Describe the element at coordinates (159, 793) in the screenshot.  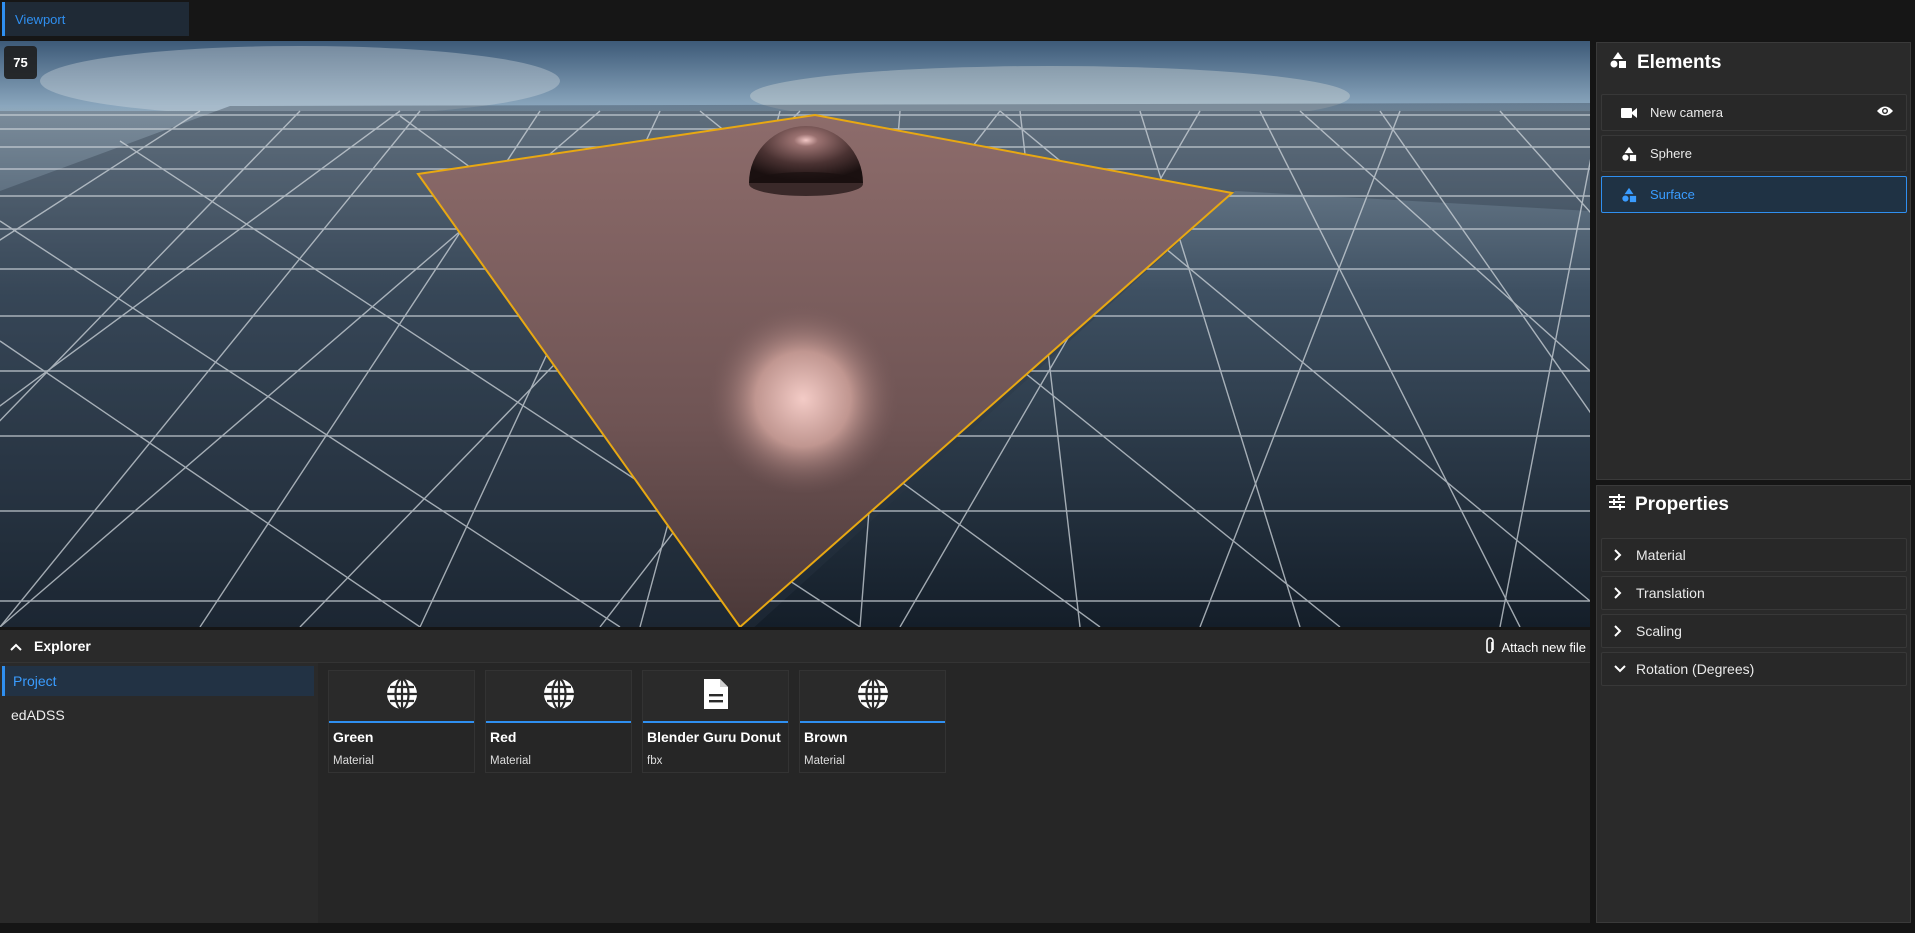
I see `explorer-sidebar: Project edADSS` at that location.